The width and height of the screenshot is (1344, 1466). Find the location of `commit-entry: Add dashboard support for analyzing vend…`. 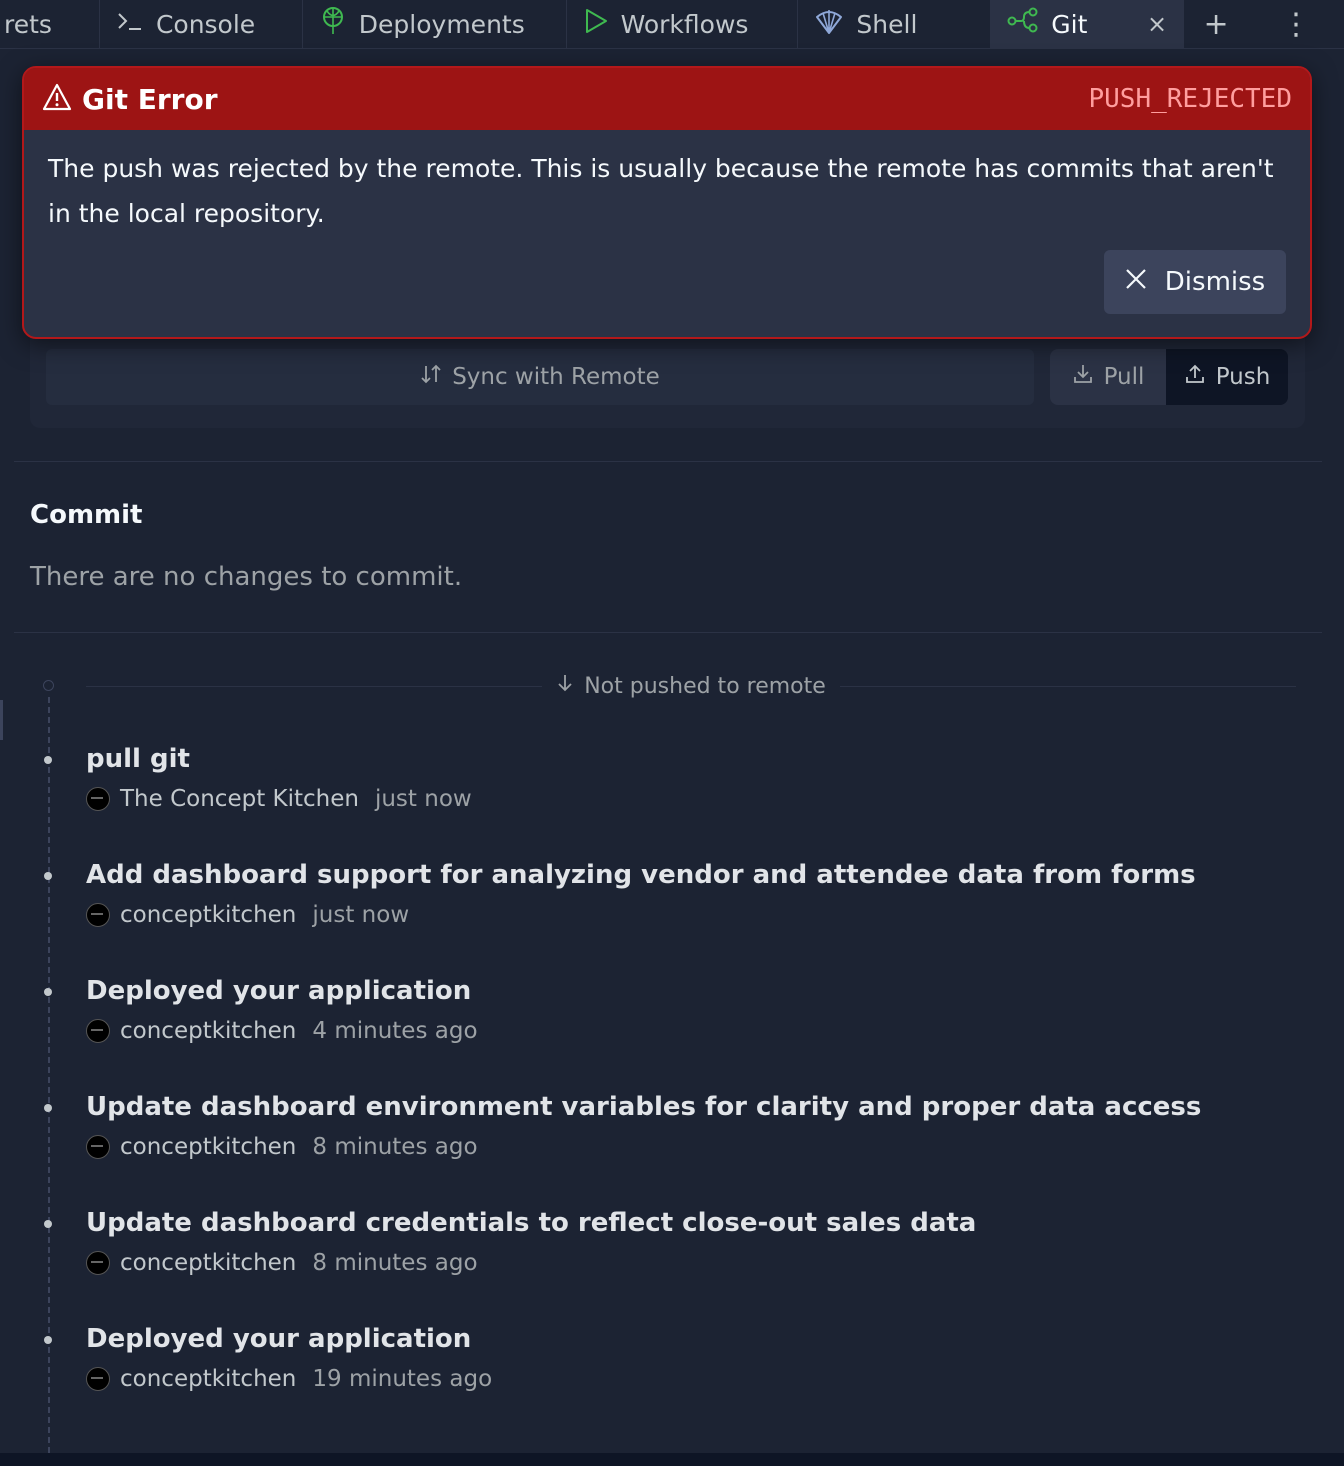

commit-entry: Add dashboard support for analyzing vend… is located at coordinates (675, 894).